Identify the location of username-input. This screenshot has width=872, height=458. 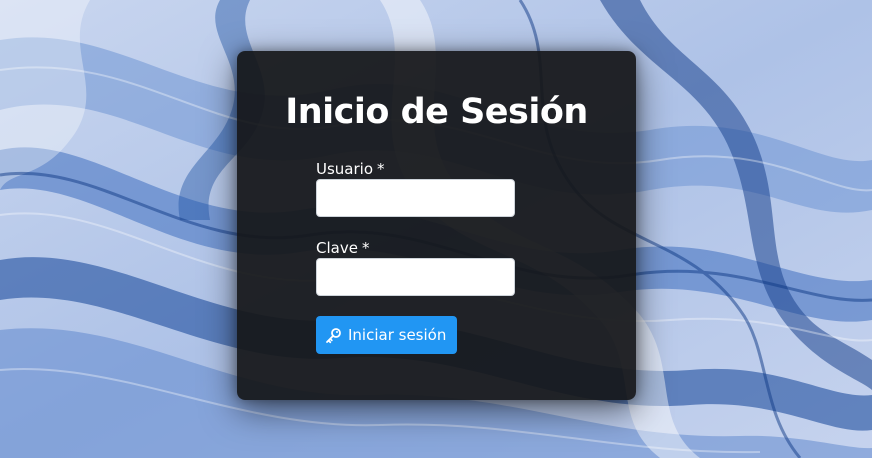
(415, 198).